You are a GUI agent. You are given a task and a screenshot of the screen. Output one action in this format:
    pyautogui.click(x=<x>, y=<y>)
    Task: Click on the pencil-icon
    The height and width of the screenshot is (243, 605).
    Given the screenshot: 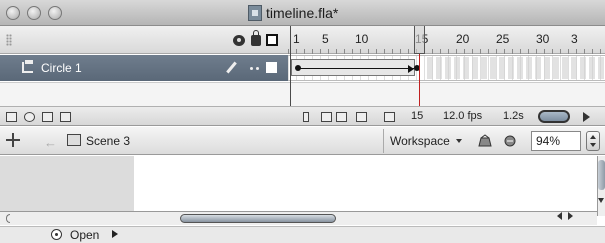 What is the action you would take?
    pyautogui.click(x=231, y=67)
    